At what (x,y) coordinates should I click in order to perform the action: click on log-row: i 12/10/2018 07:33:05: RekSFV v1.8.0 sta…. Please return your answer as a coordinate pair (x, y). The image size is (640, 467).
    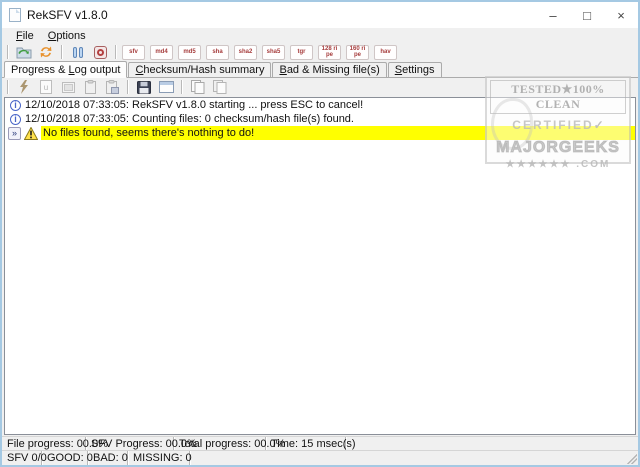
    Looking at the image, I should click on (320, 105).